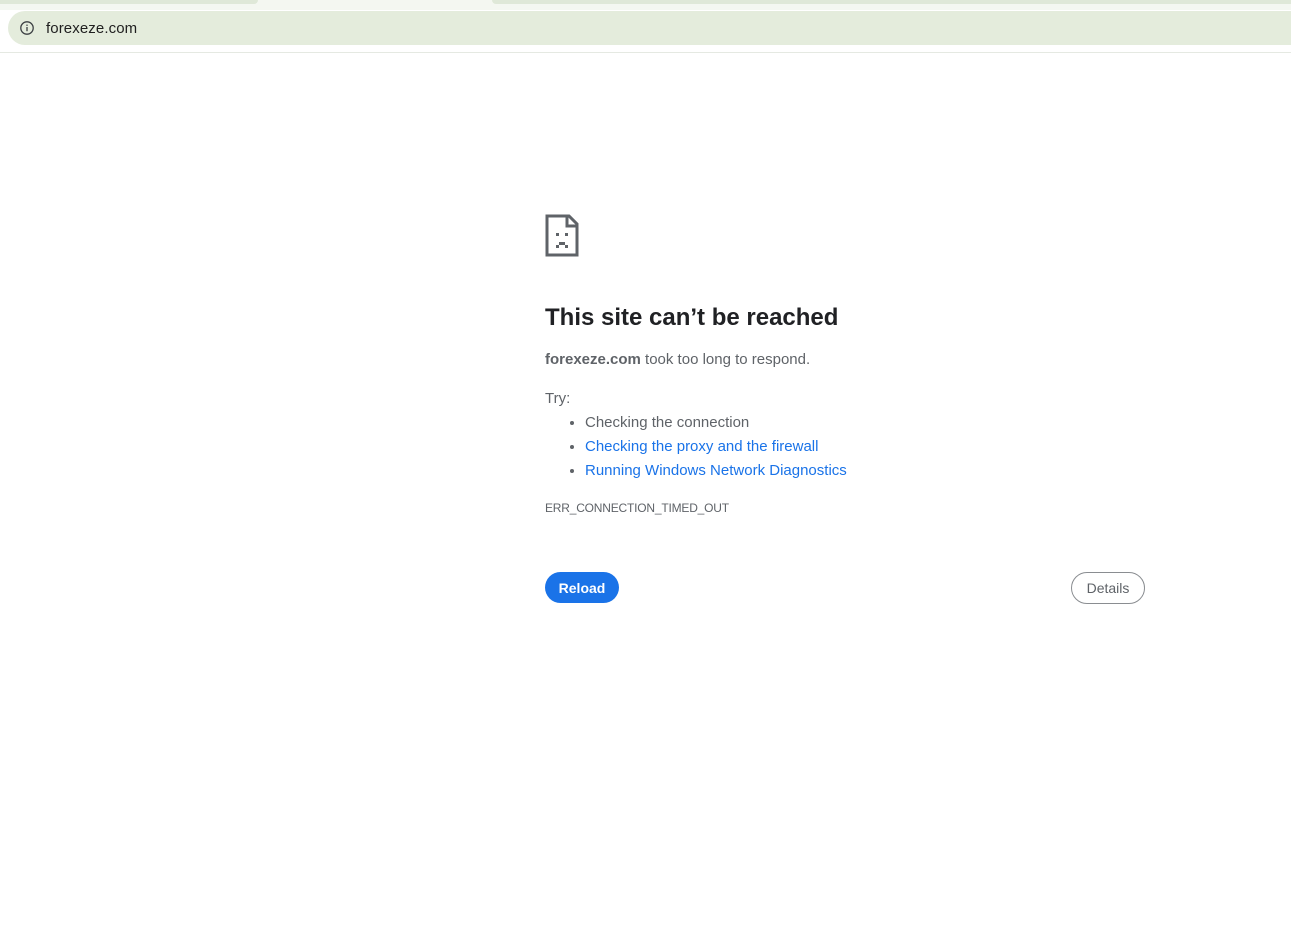 This screenshot has width=1291, height=941. What do you see at coordinates (582, 587) in the screenshot?
I see `reload-button: Reload` at bounding box center [582, 587].